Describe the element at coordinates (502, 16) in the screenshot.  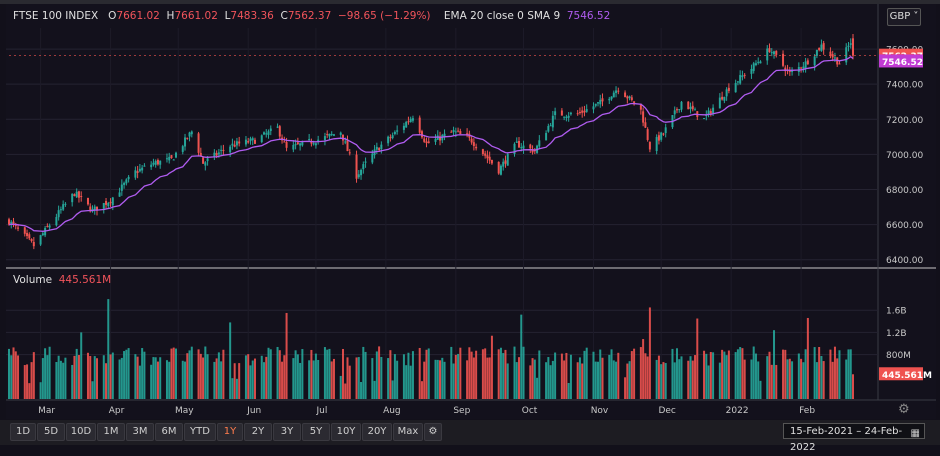
I see `indicator-label: EMA 20 close 0 SMA 9` at that location.